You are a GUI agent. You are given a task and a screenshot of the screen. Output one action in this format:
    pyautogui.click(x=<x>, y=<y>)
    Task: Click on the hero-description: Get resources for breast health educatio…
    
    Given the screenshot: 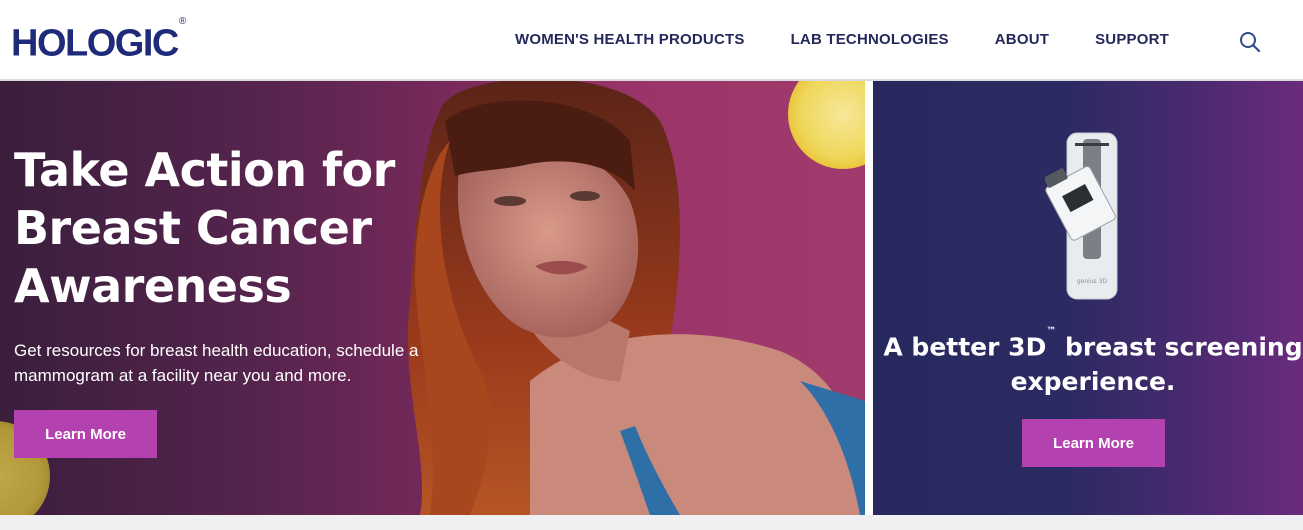 What is the action you would take?
    pyautogui.click(x=216, y=363)
    